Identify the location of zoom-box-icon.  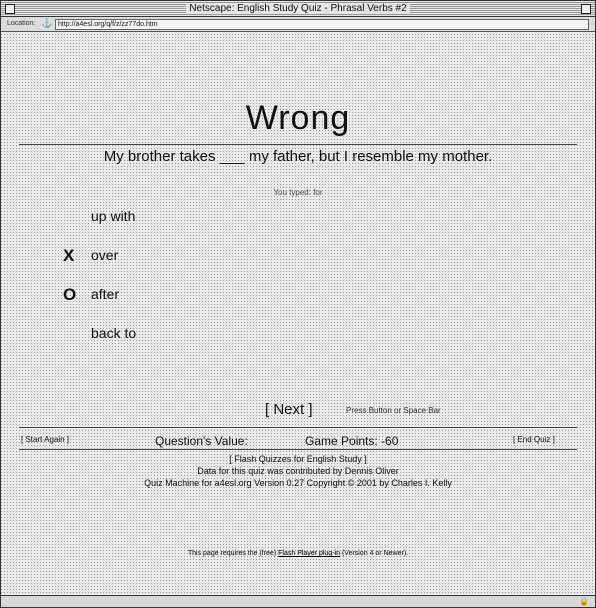
(586, 9).